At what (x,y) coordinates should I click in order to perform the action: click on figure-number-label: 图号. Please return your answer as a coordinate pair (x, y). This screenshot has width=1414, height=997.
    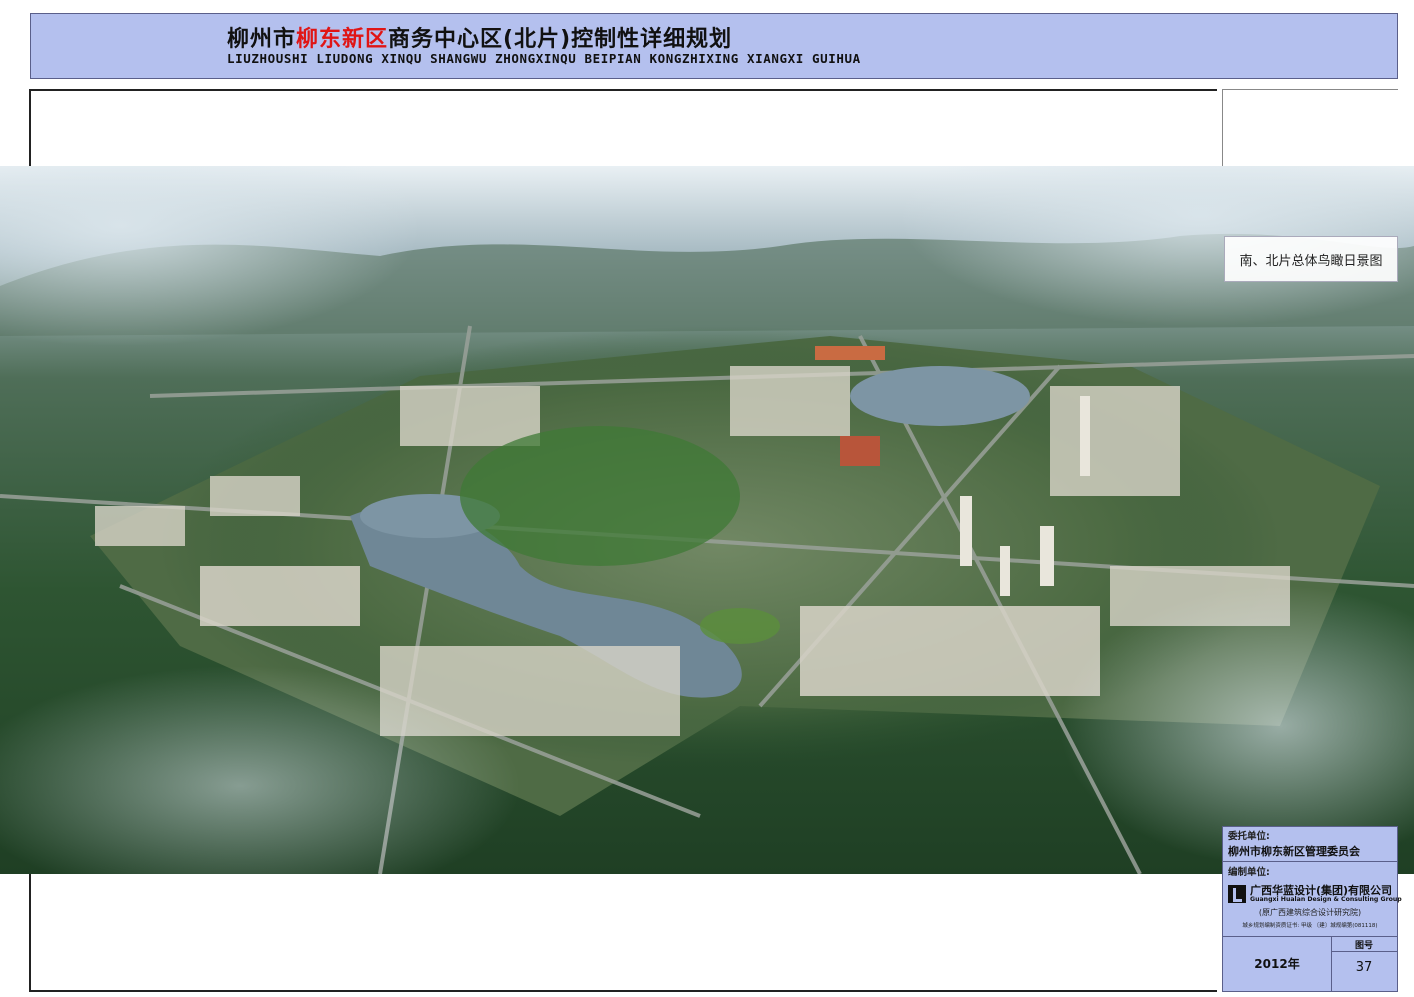
    Looking at the image, I should click on (1363, 946).